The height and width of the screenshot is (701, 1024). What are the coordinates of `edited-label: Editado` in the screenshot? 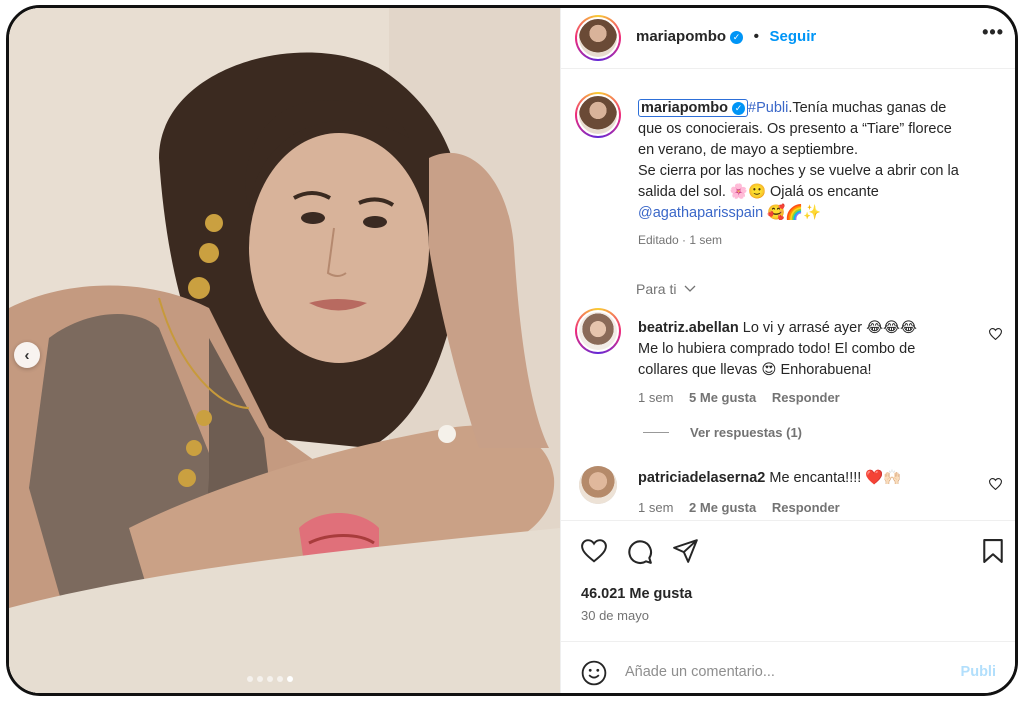 It's located at (658, 240).